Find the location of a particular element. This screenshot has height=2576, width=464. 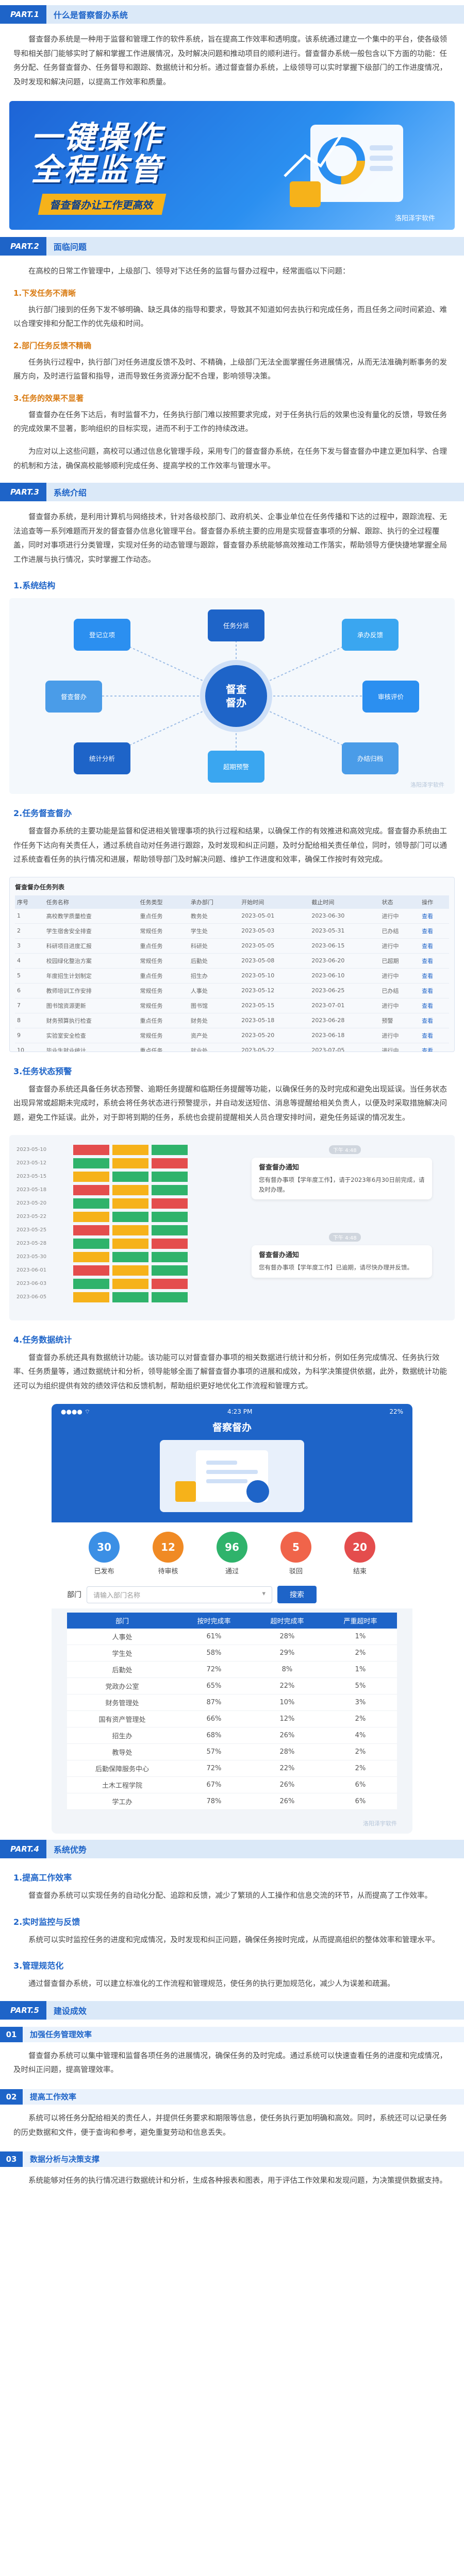

part2-title: 面临问题 is located at coordinates (70, 247).